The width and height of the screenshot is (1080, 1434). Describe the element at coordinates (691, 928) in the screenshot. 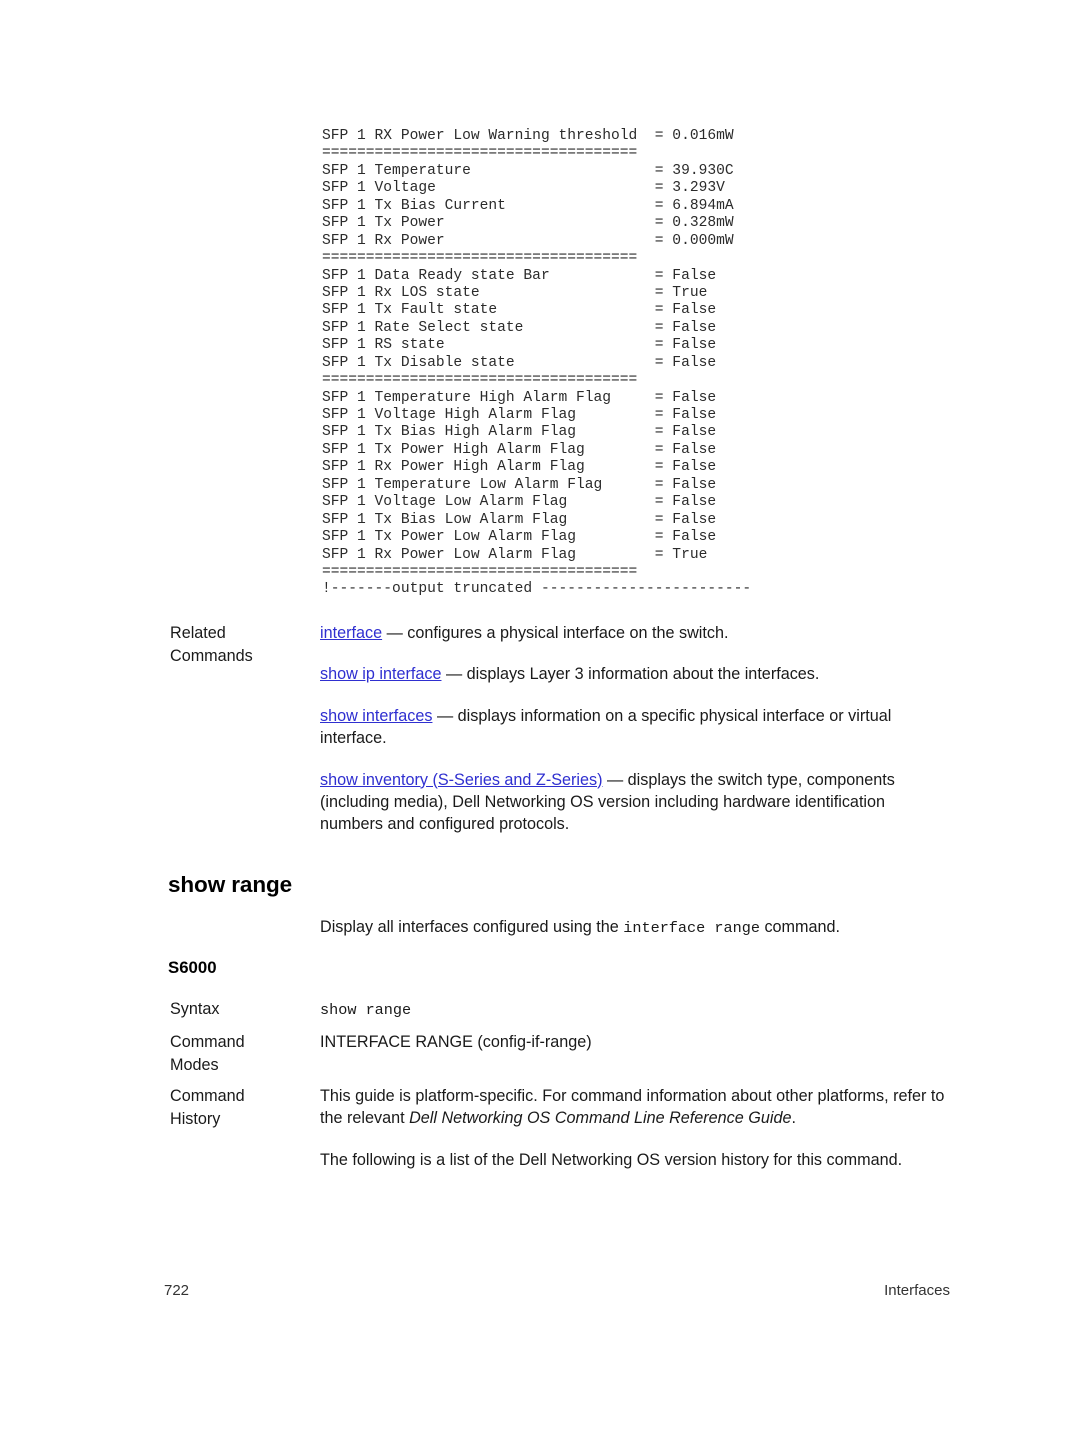

I see `command-description-code: interface range` at that location.